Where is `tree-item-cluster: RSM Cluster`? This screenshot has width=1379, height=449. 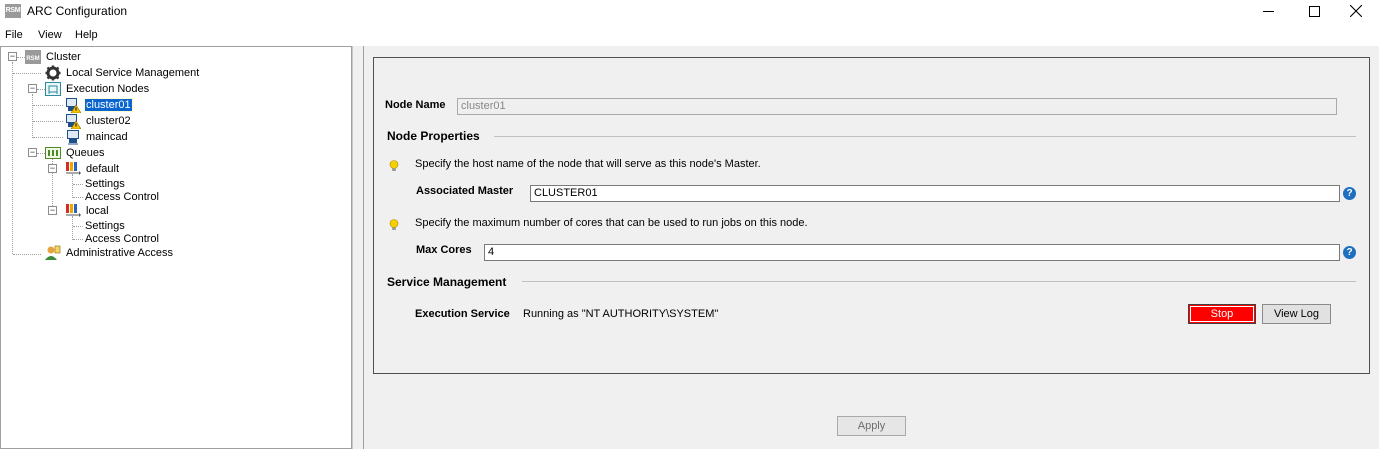 tree-item-cluster: RSM Cluster is located at coordinates (53, 57).